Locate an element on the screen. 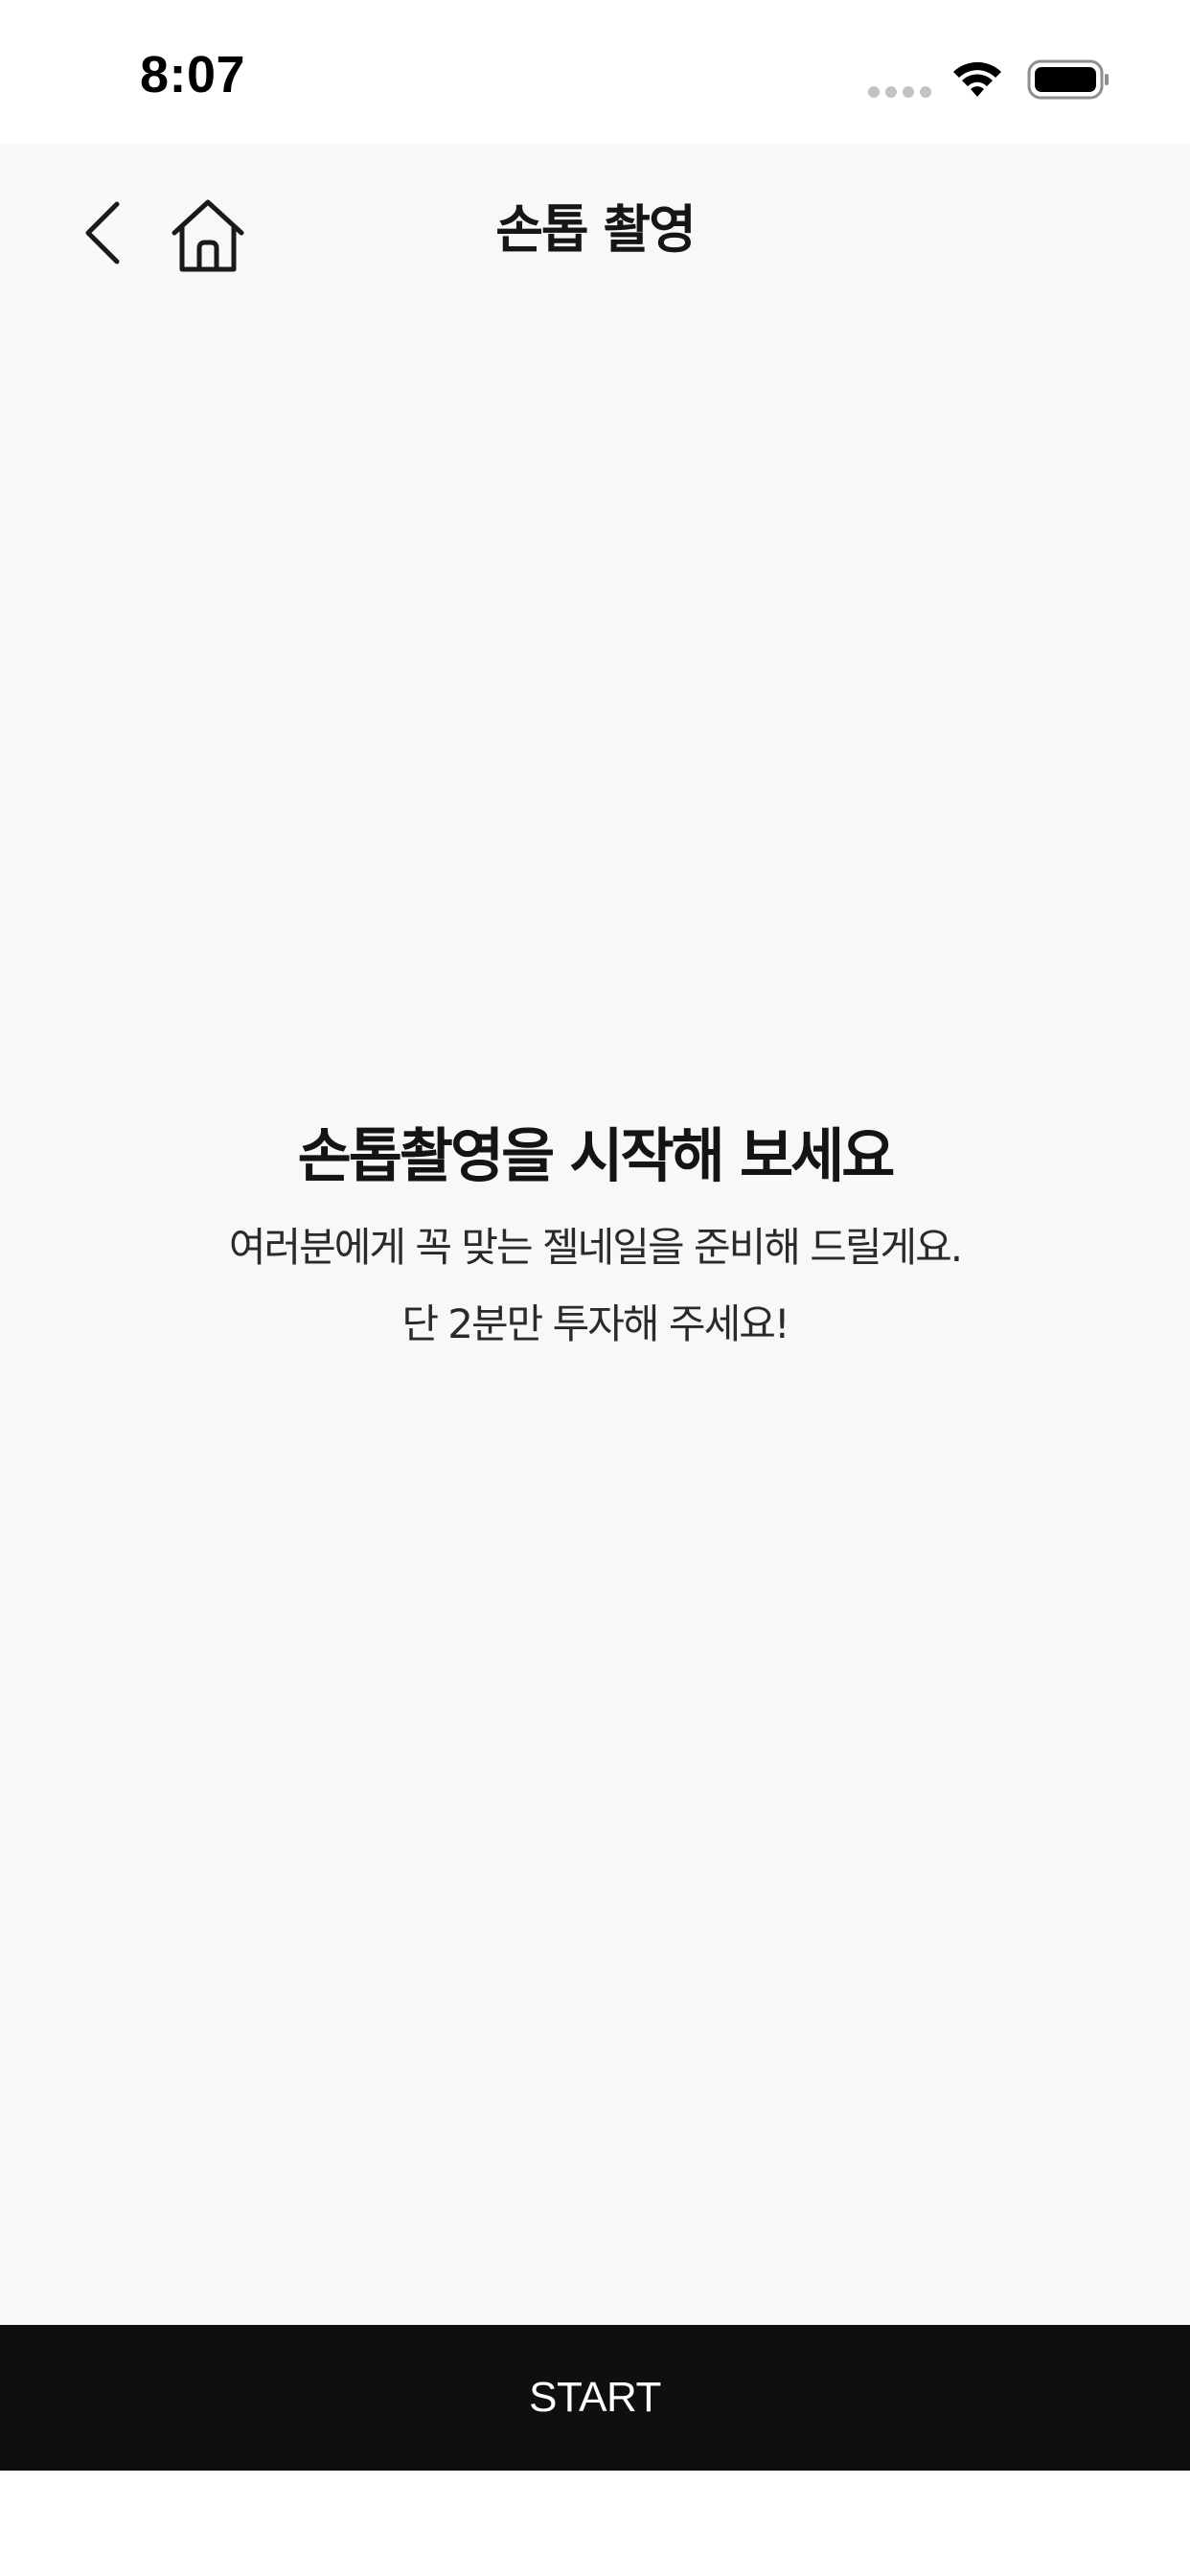 Image resolution: width=1190 pixels, height=2576 pixels. battery-icon is located at coordinates (1068, 79).